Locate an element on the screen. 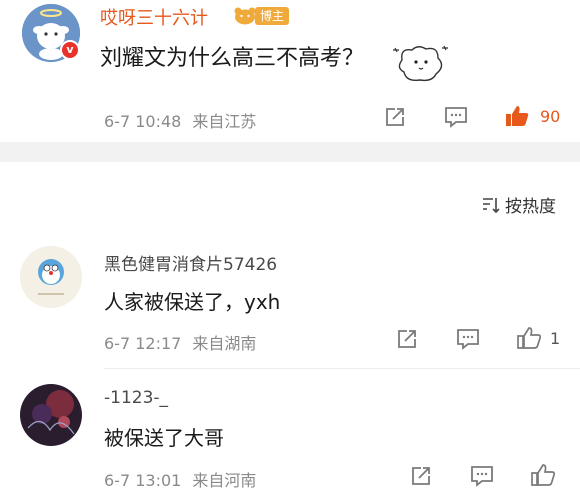  comment-time: 6-7 12:17 is located at coordinates (143, 343).